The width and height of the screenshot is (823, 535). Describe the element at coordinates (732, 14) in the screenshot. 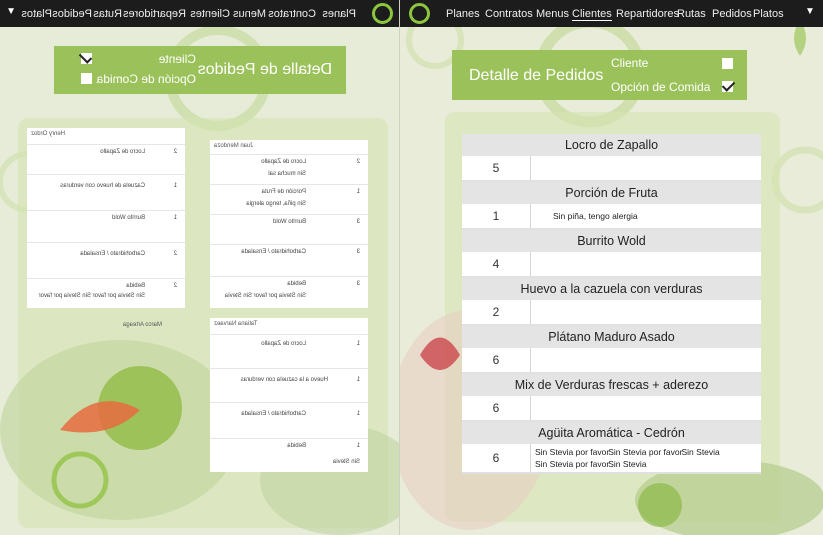

I see `nav-pedidos: Pedidos` at that location.